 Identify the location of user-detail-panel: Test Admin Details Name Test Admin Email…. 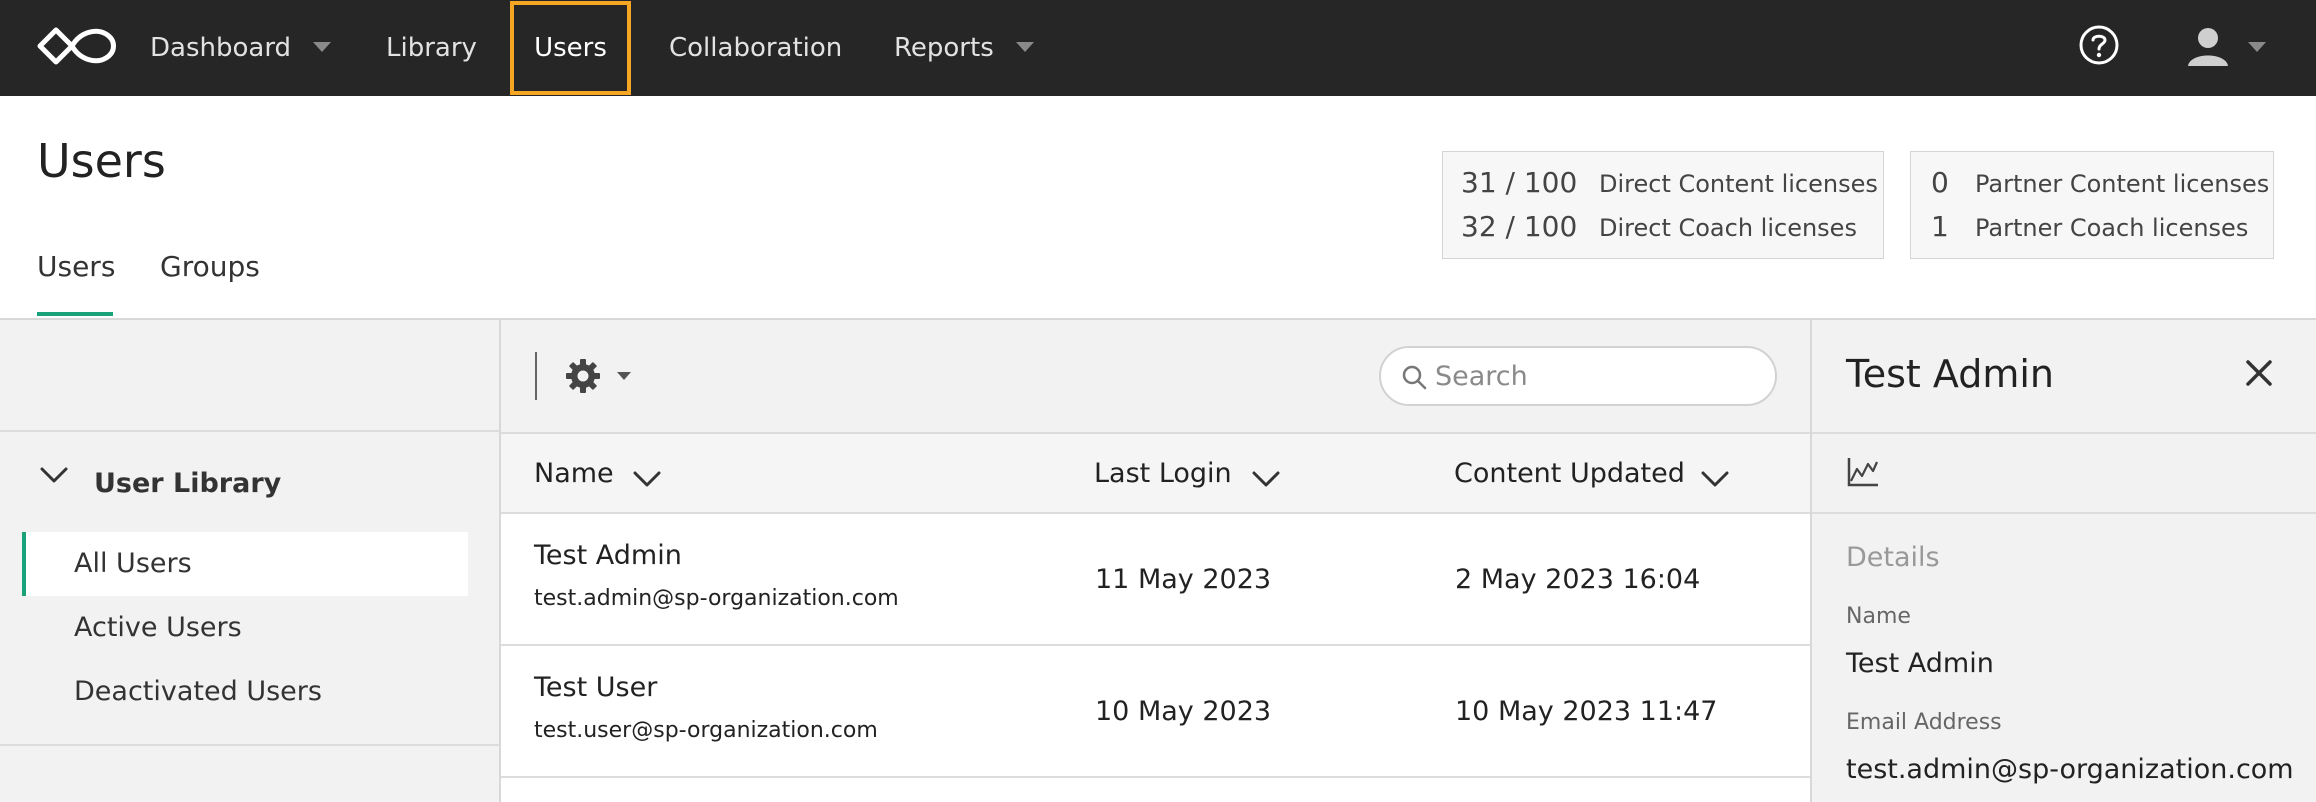
(2063, 561).